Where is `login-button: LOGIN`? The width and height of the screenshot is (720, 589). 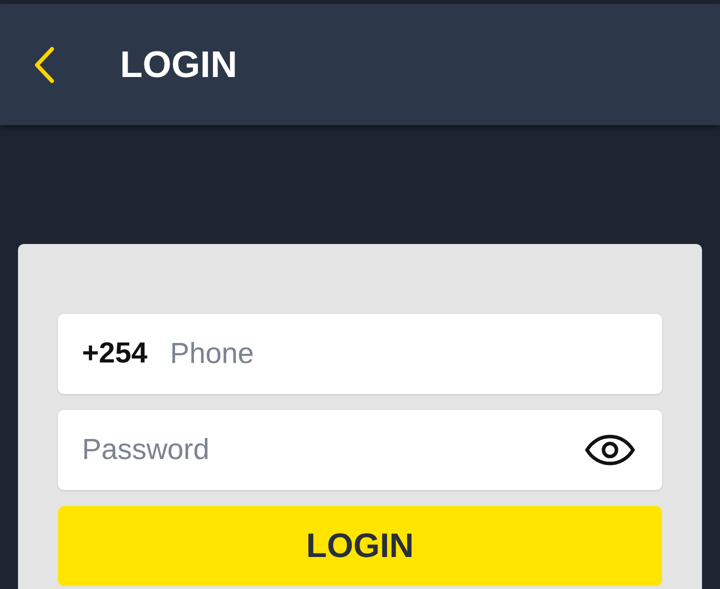
login-button: LOGIN is located at coordinates (360, 546).